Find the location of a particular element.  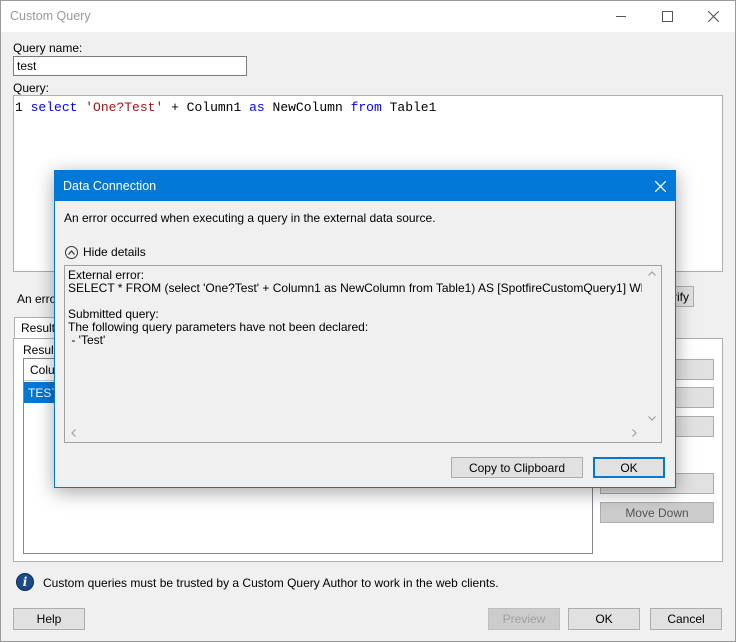

ok-button: OK is located at coordinates (604, 619).